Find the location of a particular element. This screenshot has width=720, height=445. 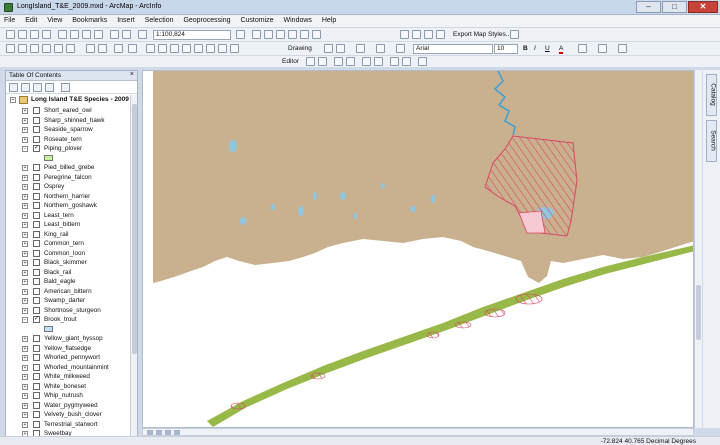

rotate-icon is located at coordinates (340, 48).